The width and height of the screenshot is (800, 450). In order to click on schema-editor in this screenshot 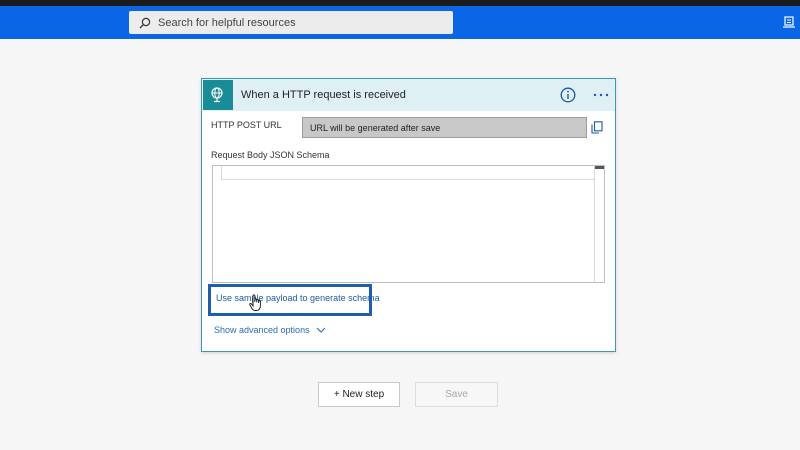, I will do `click(408, 224)`.